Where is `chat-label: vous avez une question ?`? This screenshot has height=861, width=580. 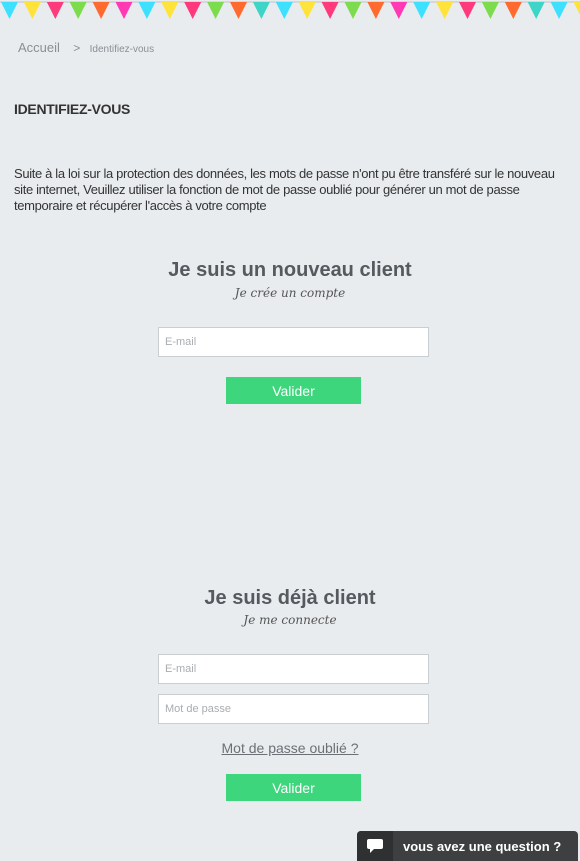
chat-label: vous avez une question ? is located at coordinates (482, 846).